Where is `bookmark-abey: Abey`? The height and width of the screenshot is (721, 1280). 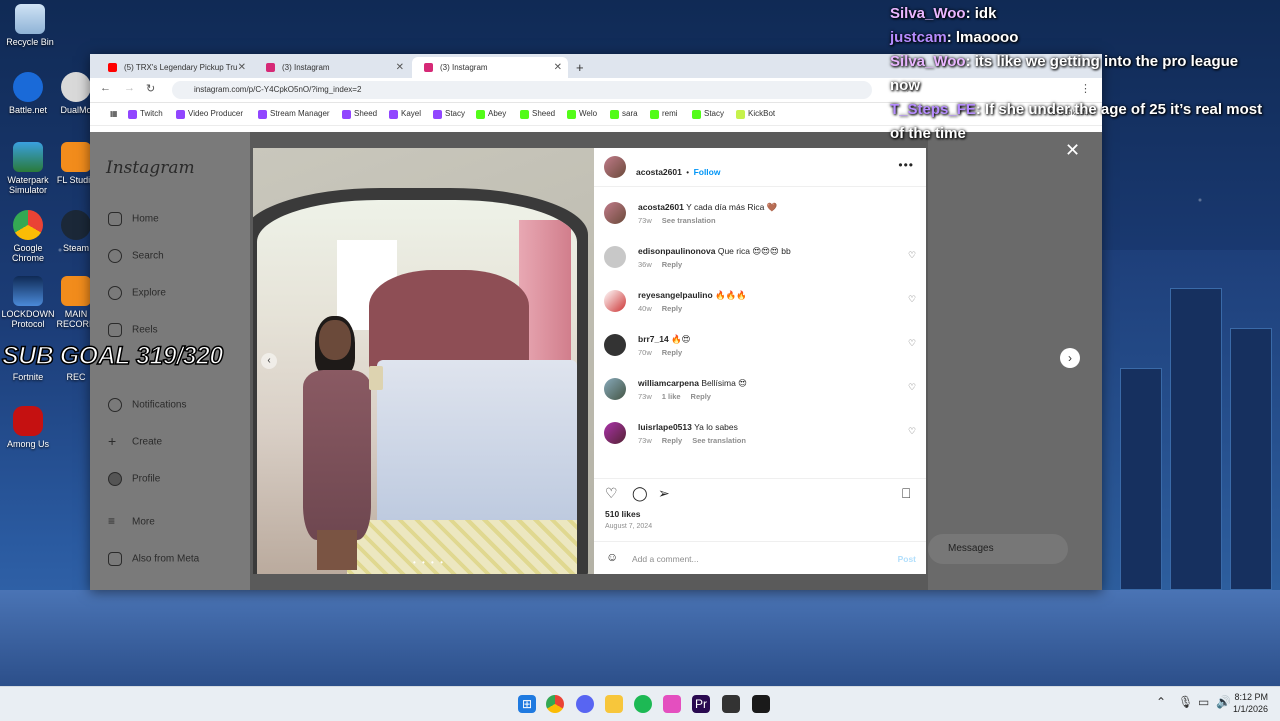 bookmark-abey: Abey is located at coordinates (491, 114).